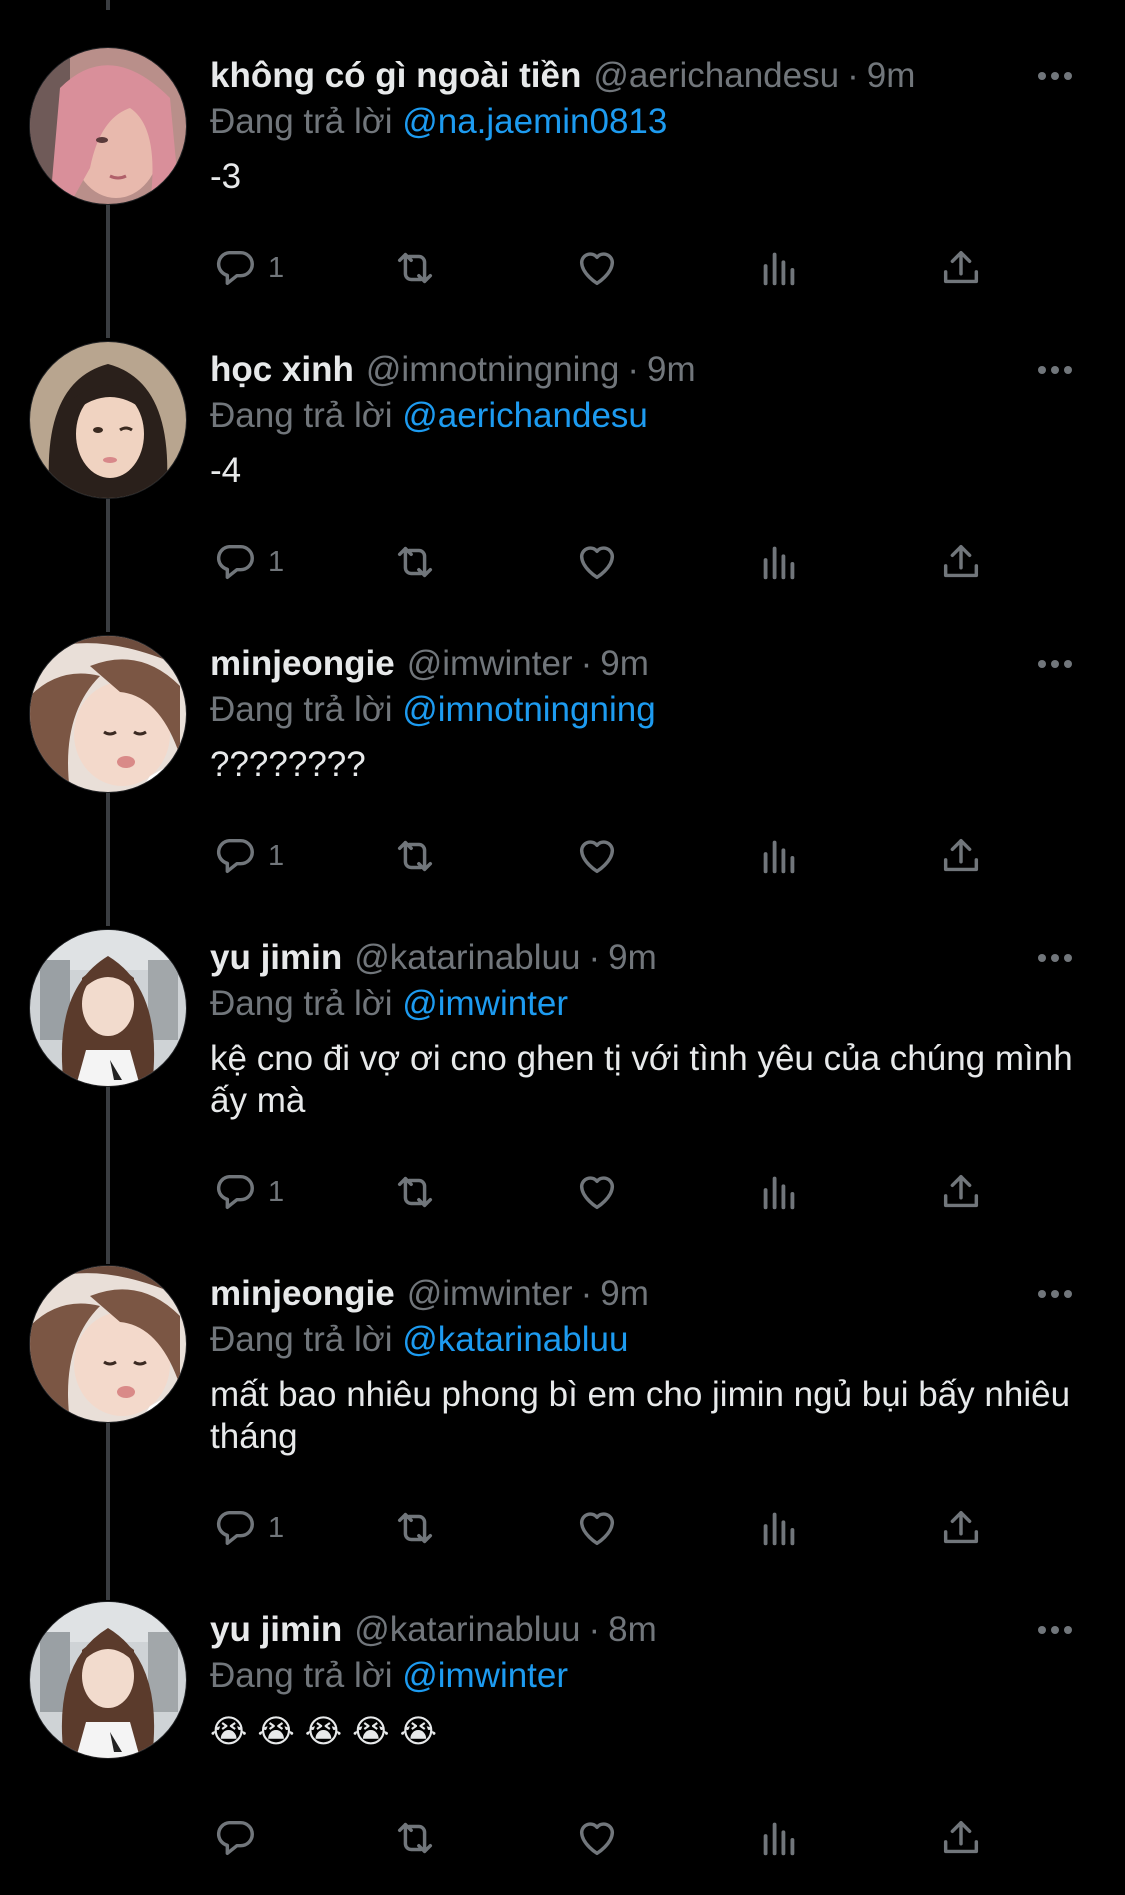  I want to click on avatar-dark-hair-image, so click(108, 420).